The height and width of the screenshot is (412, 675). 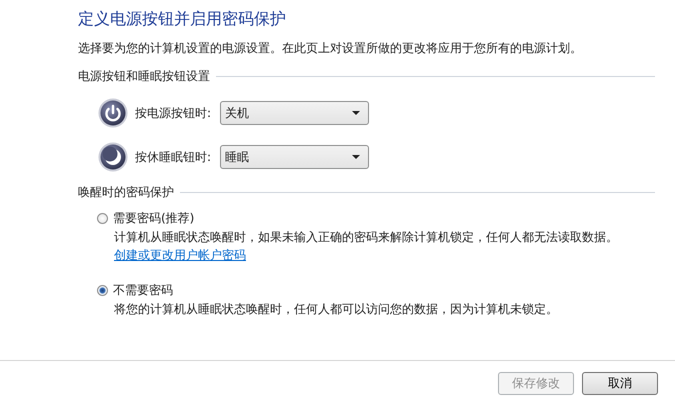 I want to click on section-heading: 唤醒时的密码保护, so click(x=126, y=192).